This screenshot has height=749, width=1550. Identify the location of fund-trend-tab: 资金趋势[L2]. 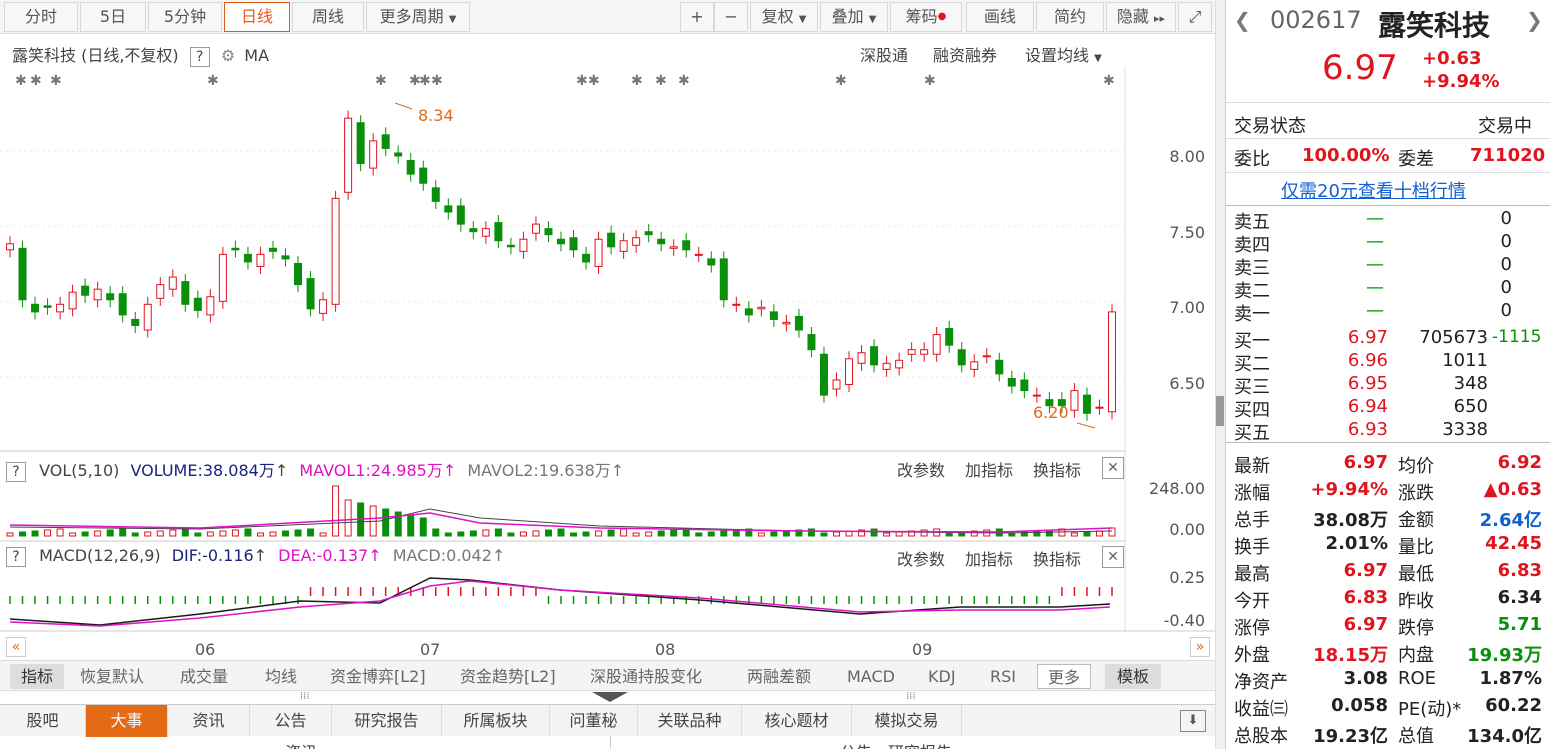
(508, 676).